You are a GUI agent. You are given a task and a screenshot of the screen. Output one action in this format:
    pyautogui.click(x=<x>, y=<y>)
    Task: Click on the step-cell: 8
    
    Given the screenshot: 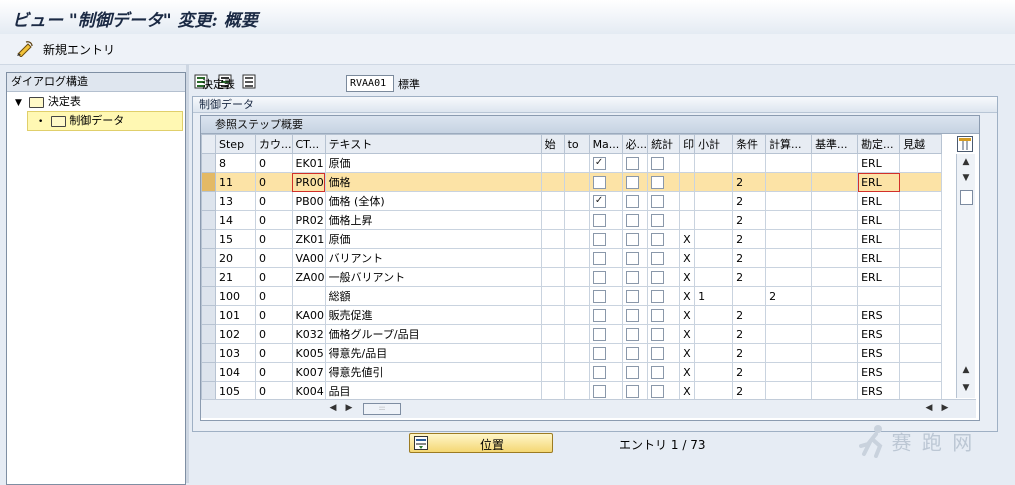 What is the action you would take?
    pyautogui.click(x=235, y=163)
    